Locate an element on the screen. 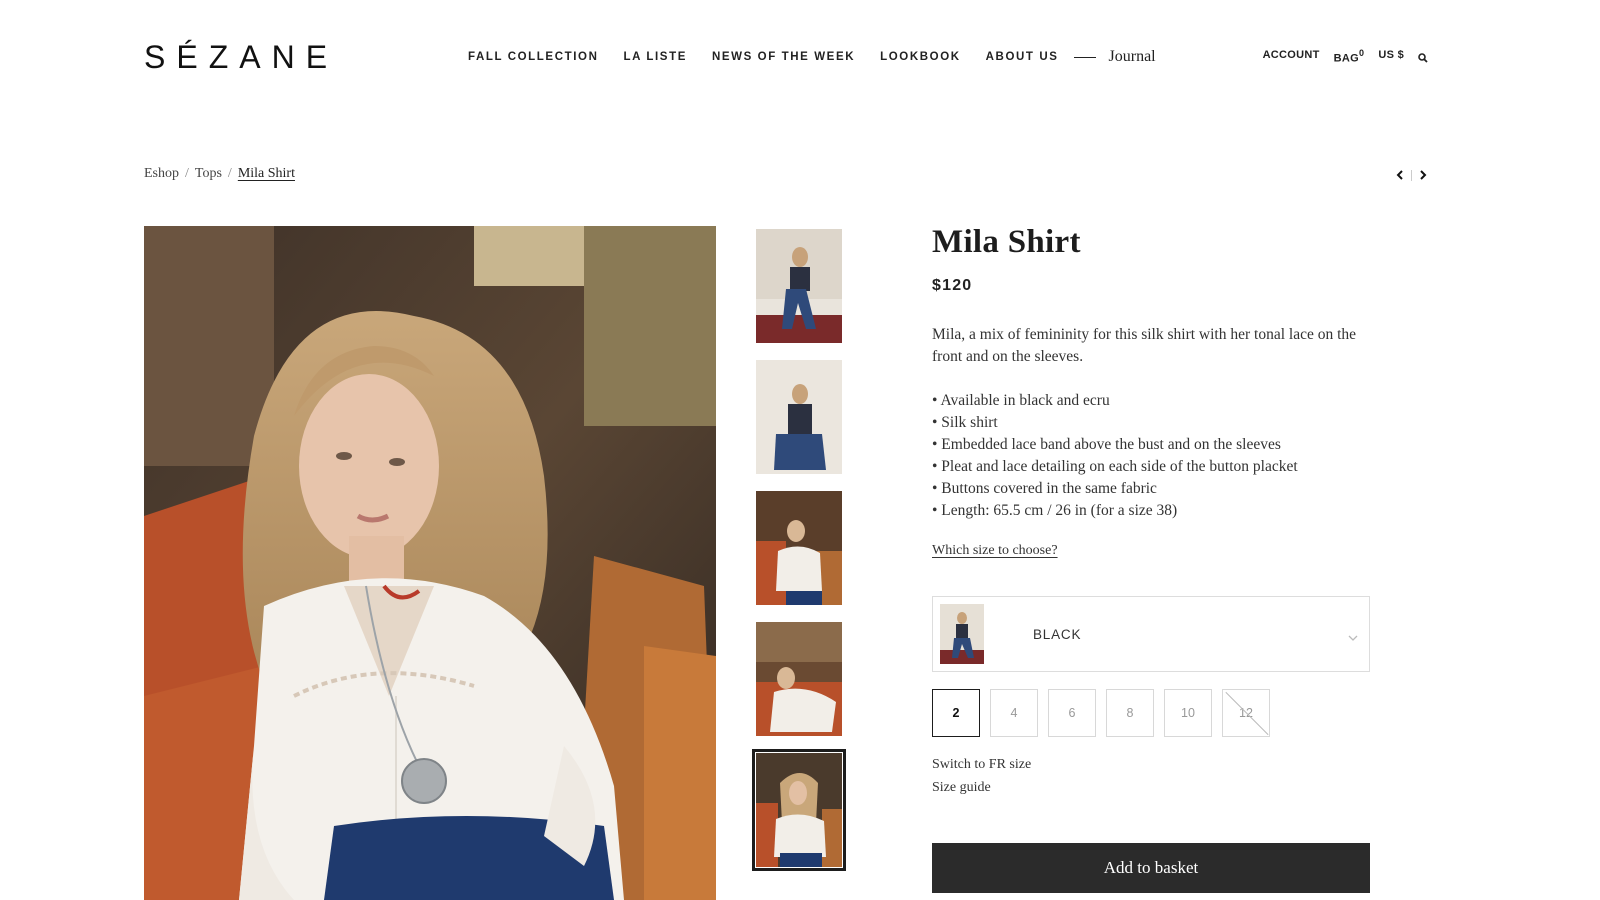 This screenshot has height=900, width=1600. feature-item: • Available in black and ecru is located at coordinates (1021, 400).